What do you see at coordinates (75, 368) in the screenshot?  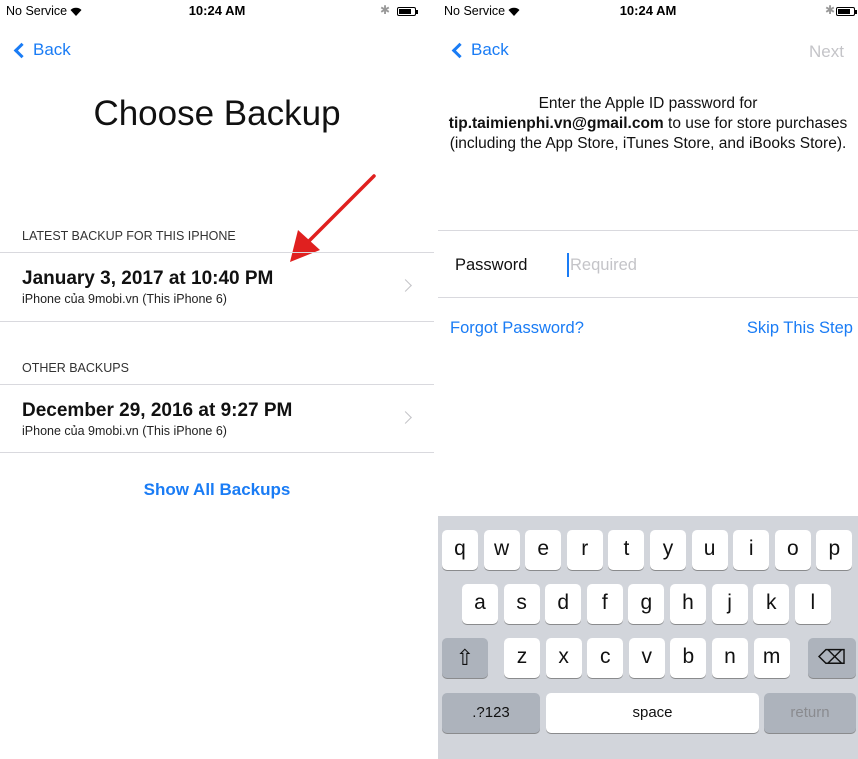 I see `other-backups-header: OTHER BACKUPS` at bounding box center [75, 368].